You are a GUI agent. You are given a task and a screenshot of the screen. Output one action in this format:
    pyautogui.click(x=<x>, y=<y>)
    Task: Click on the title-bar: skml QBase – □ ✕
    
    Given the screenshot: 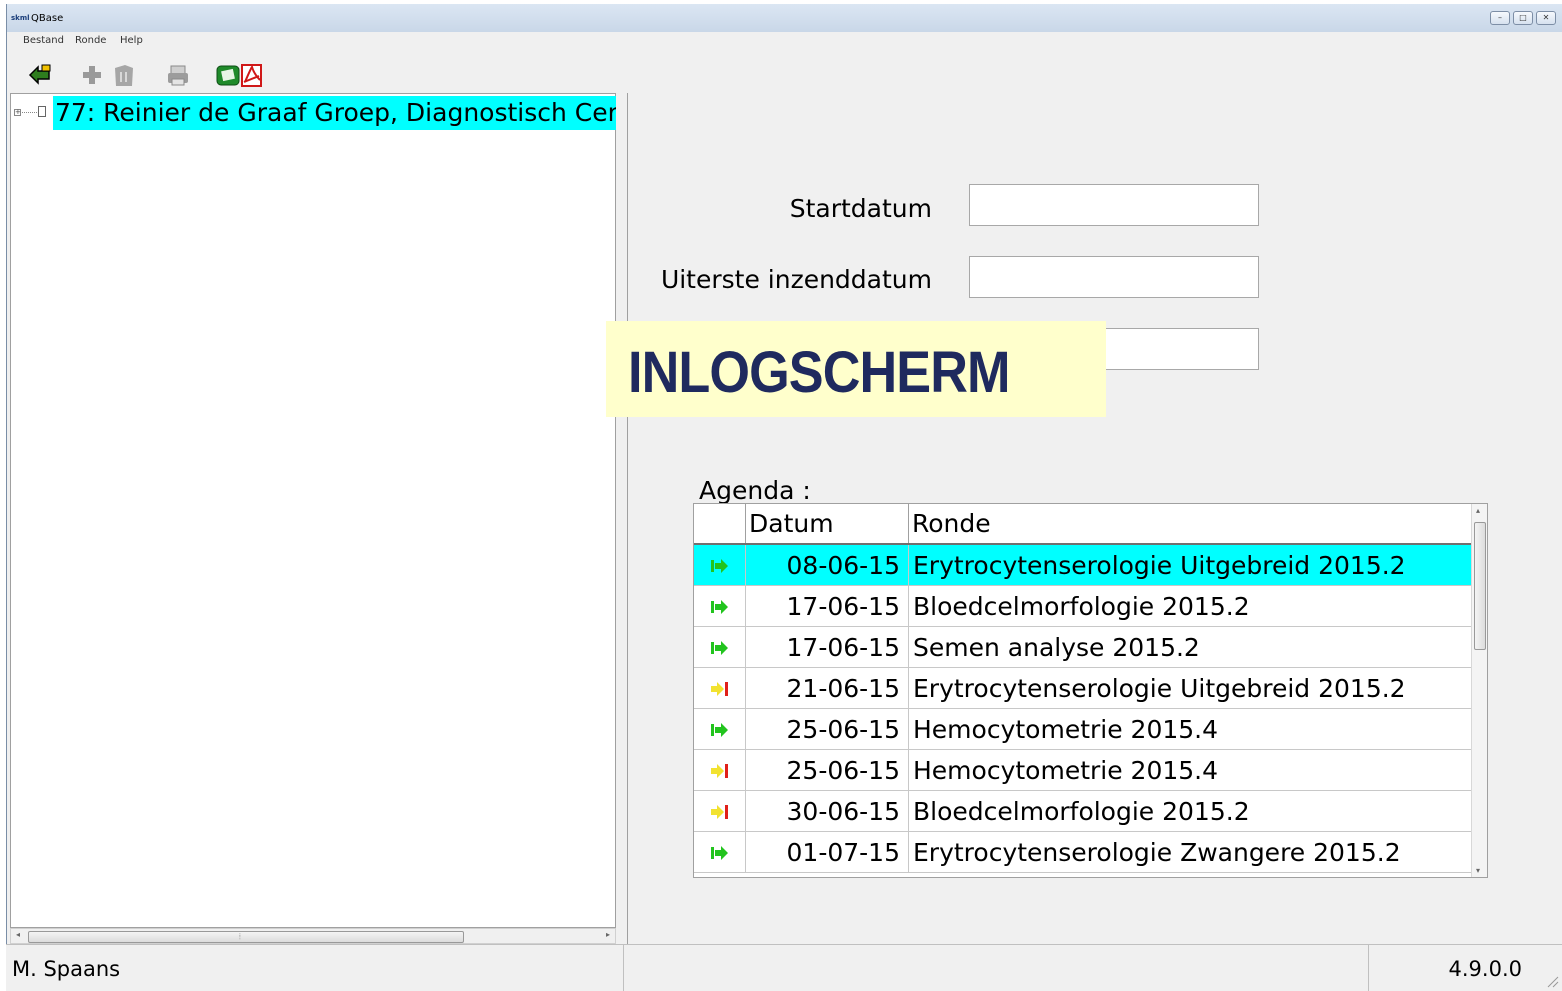 What is the action you would take?
    pyautogui.click(x=784, y=18)
    